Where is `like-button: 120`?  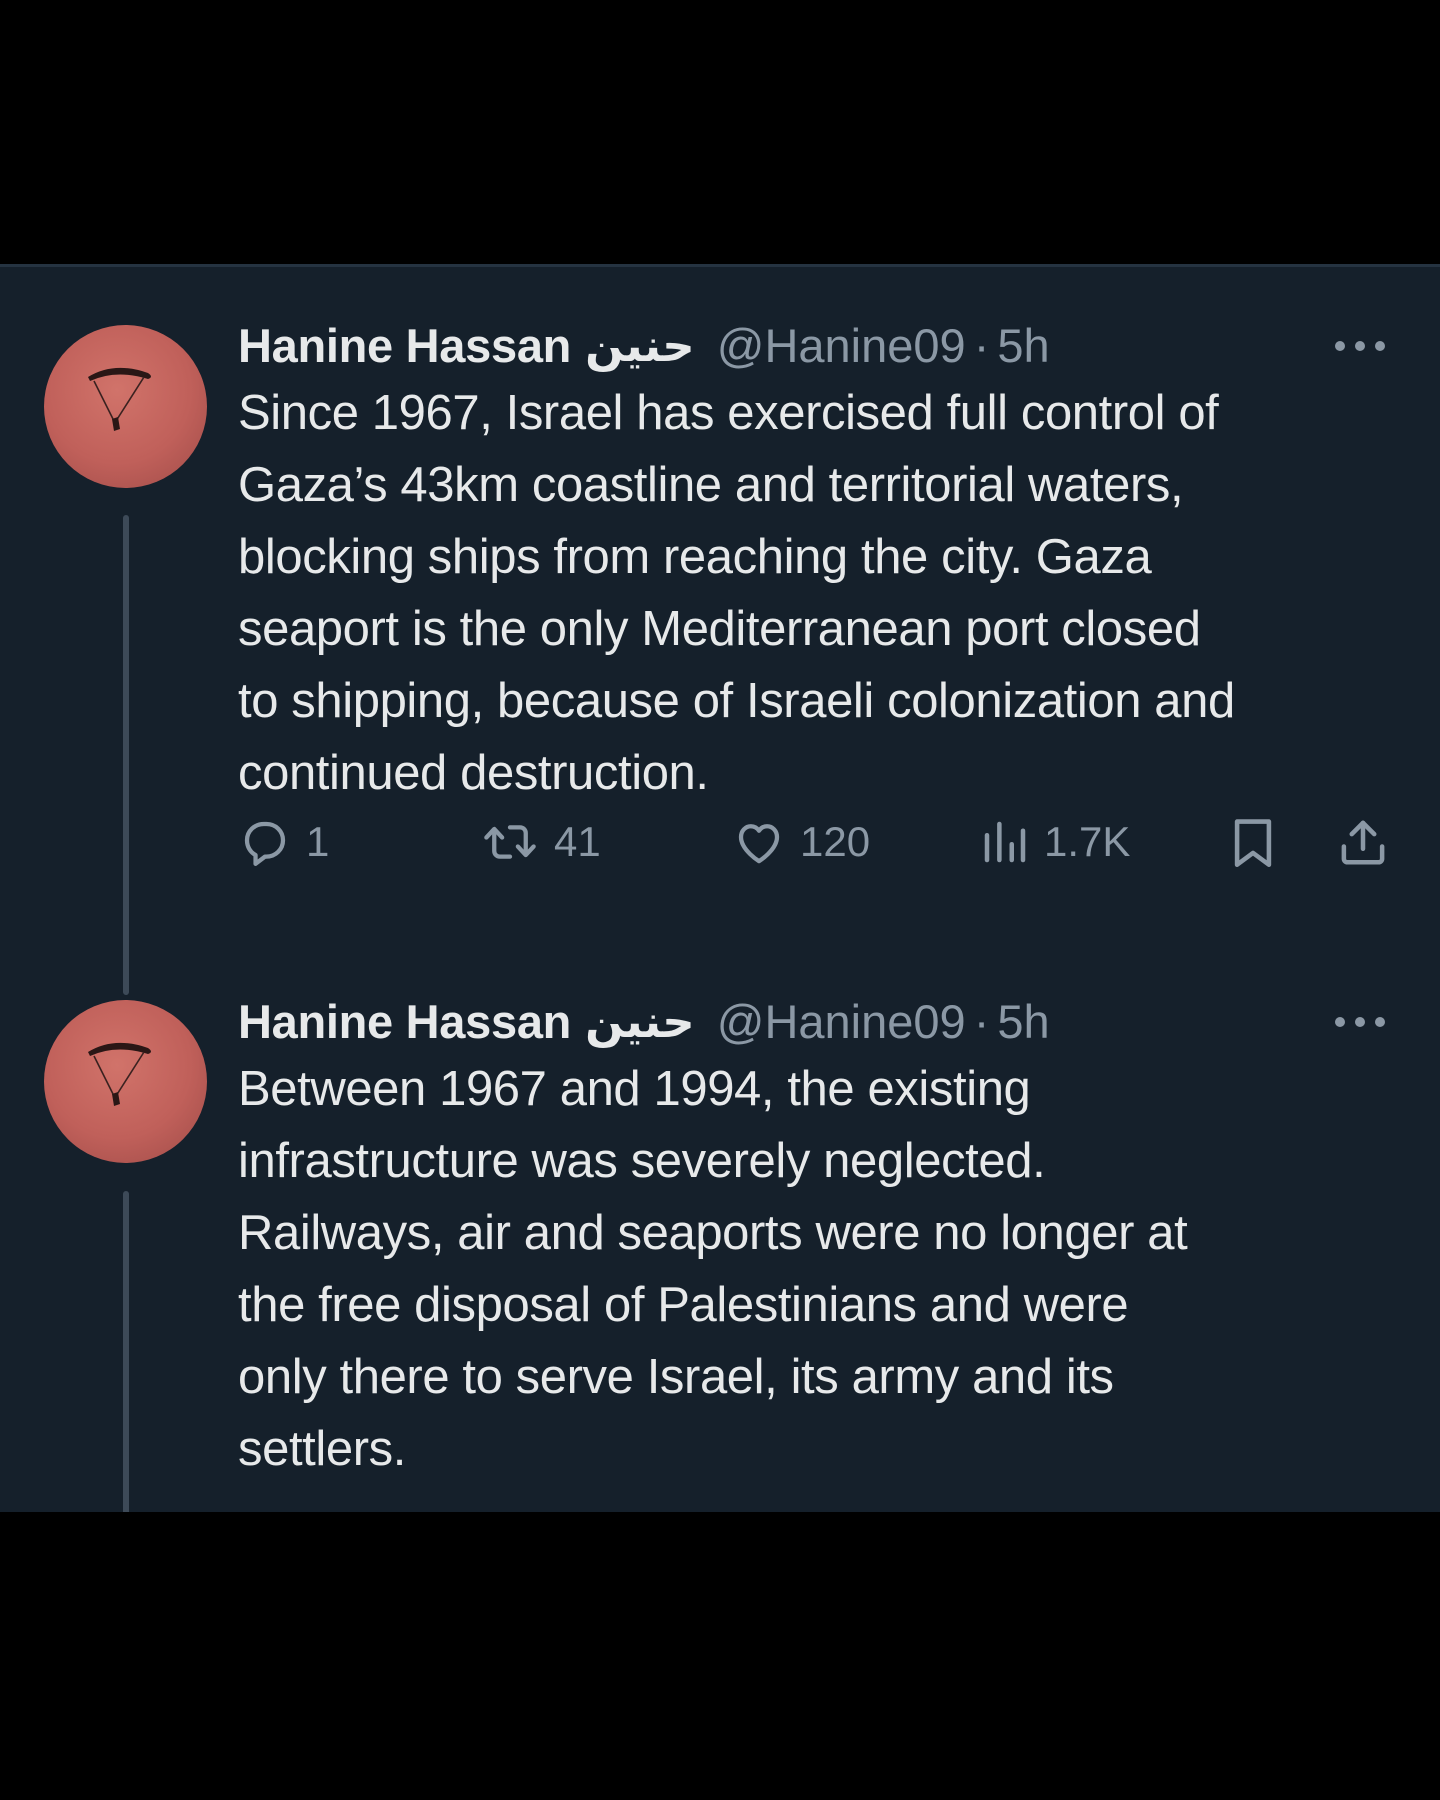 like-button: 120 is located at coordinates (801, 842).